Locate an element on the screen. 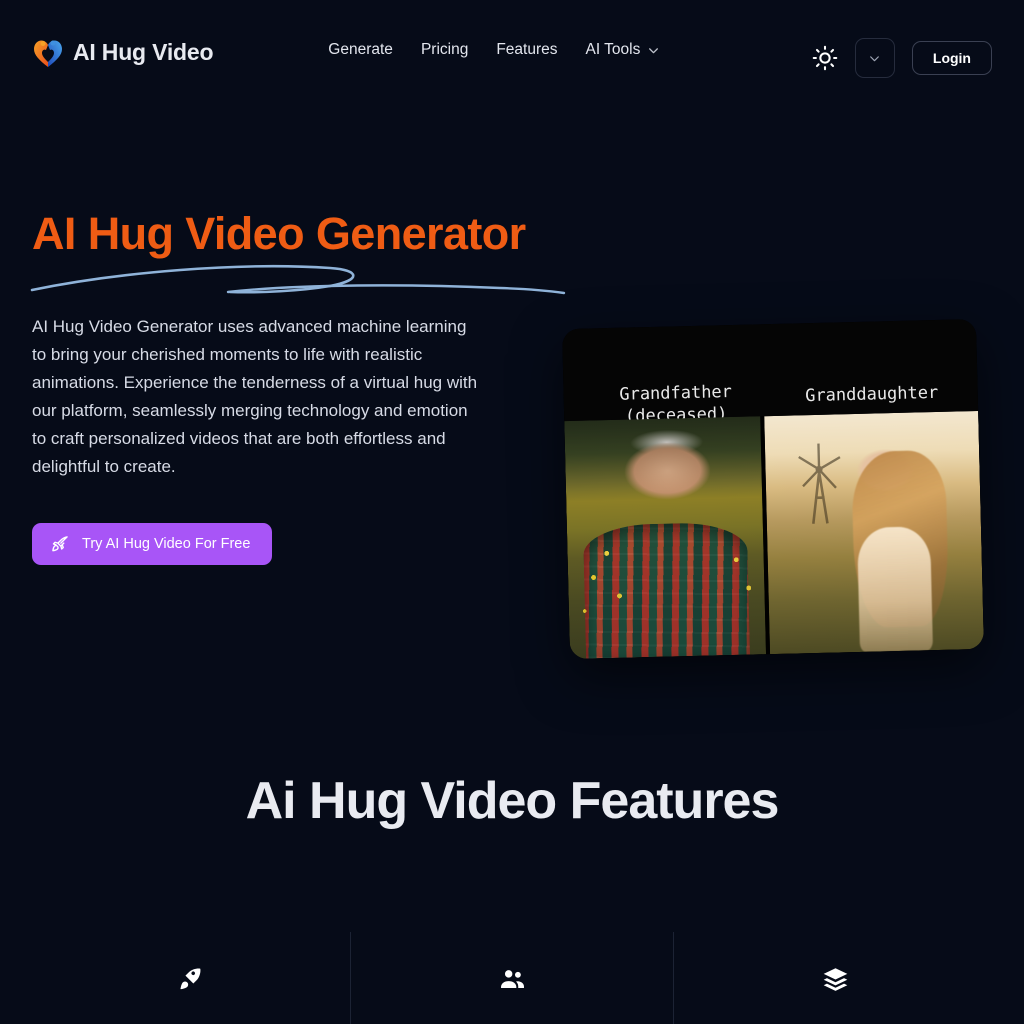 The width and height of the screenshot is (1024, 1024). nav-label: Pricing is located at coordinates (444, 49).